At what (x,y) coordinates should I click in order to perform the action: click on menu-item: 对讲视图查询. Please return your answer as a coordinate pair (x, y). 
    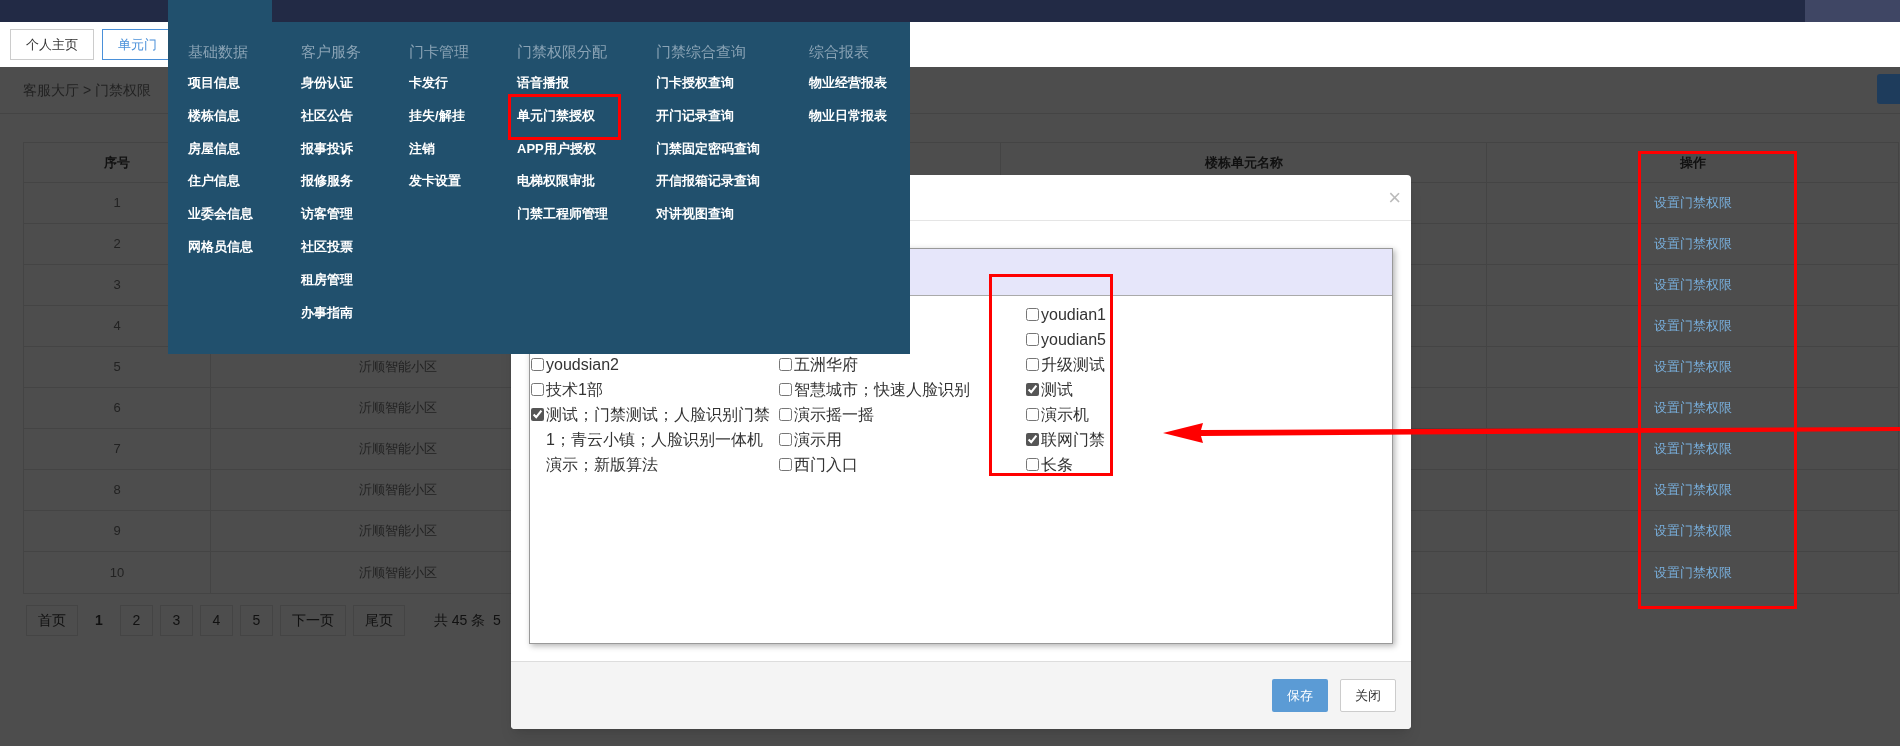
    Looking at the image, I should click on (695, 220).